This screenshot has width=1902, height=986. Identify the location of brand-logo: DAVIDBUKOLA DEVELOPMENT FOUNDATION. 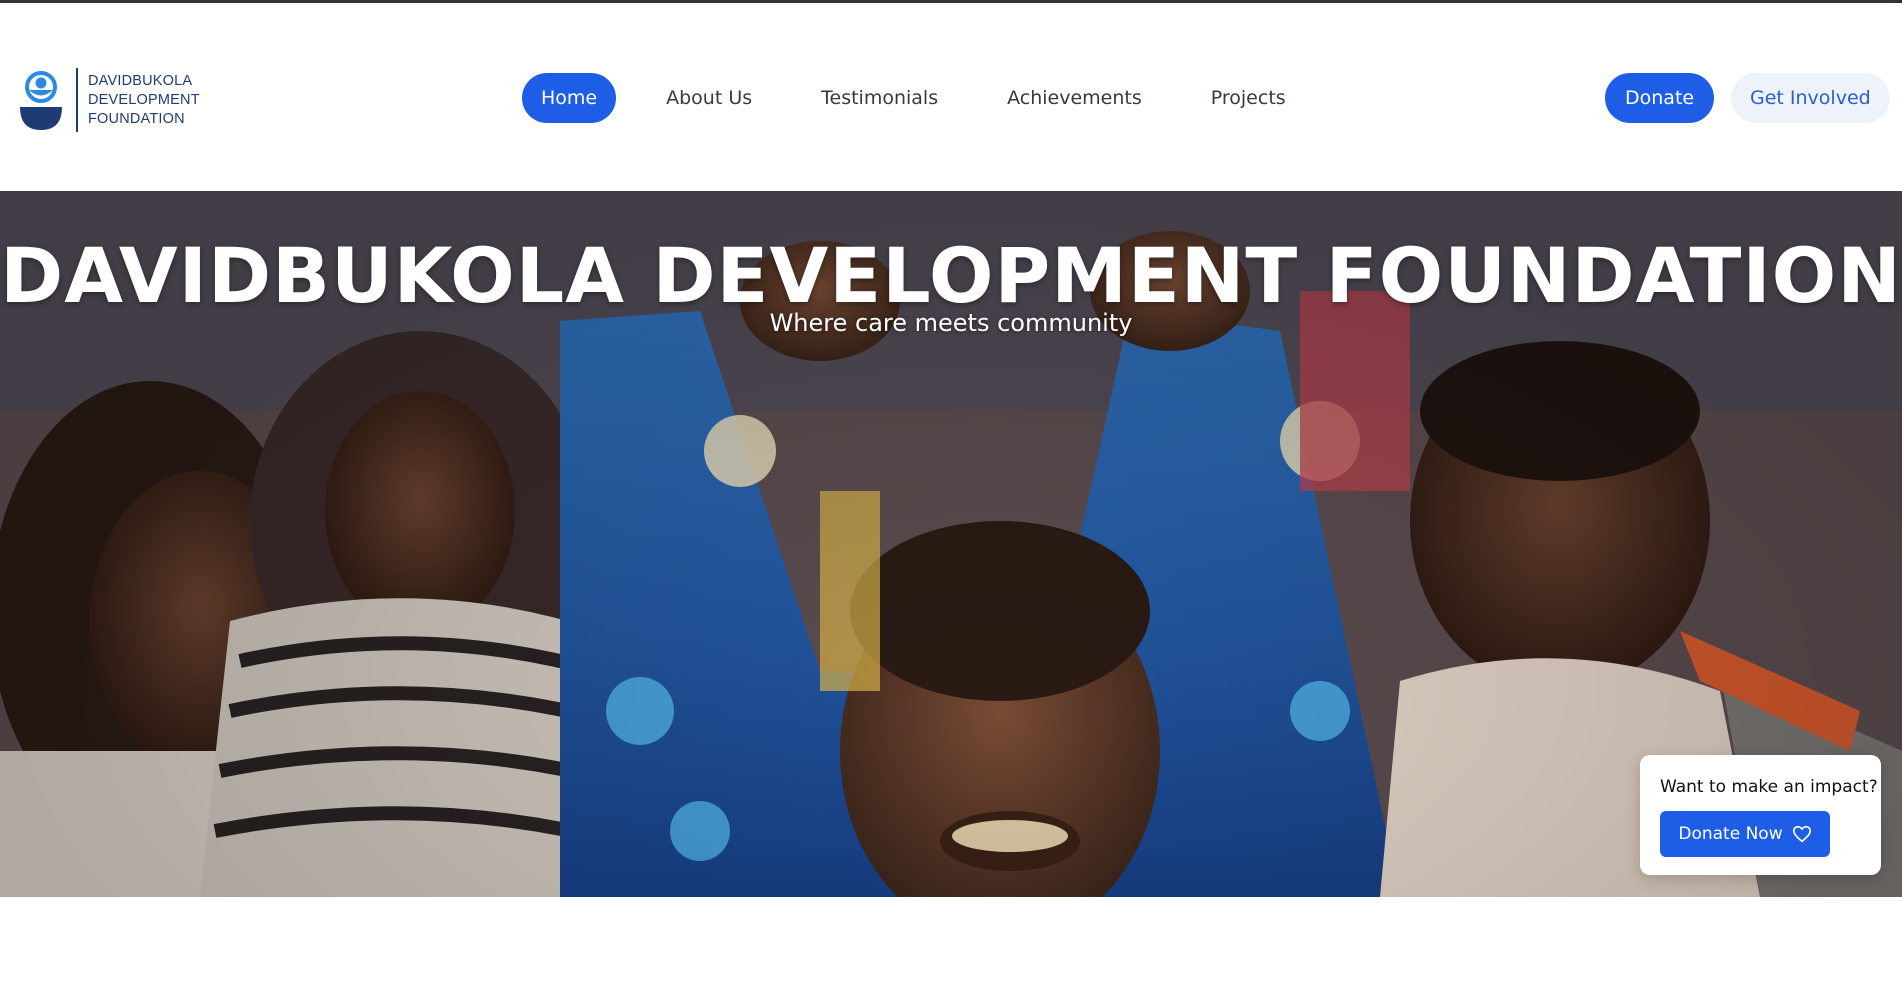
(109, 100).